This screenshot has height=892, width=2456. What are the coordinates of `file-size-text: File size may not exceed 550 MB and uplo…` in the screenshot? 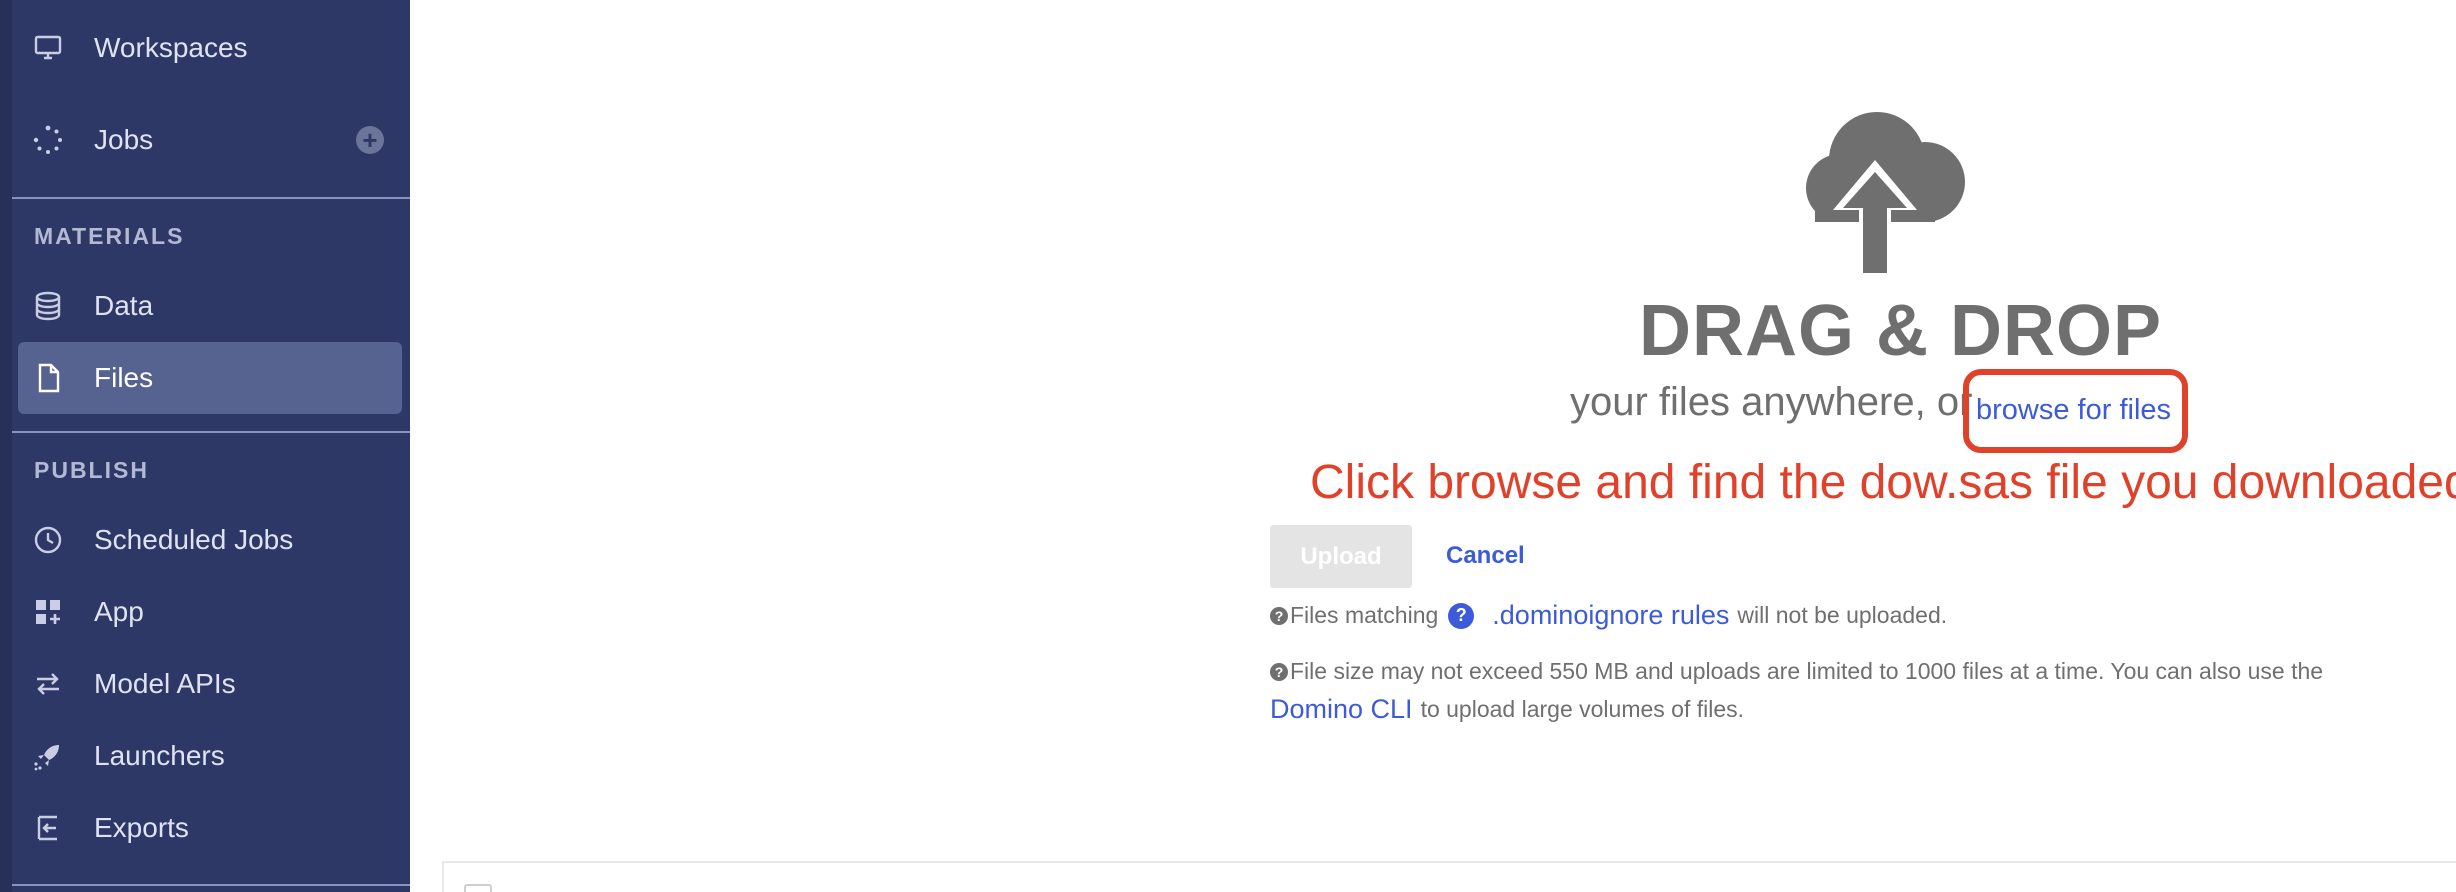 It's located at (1807, 671).